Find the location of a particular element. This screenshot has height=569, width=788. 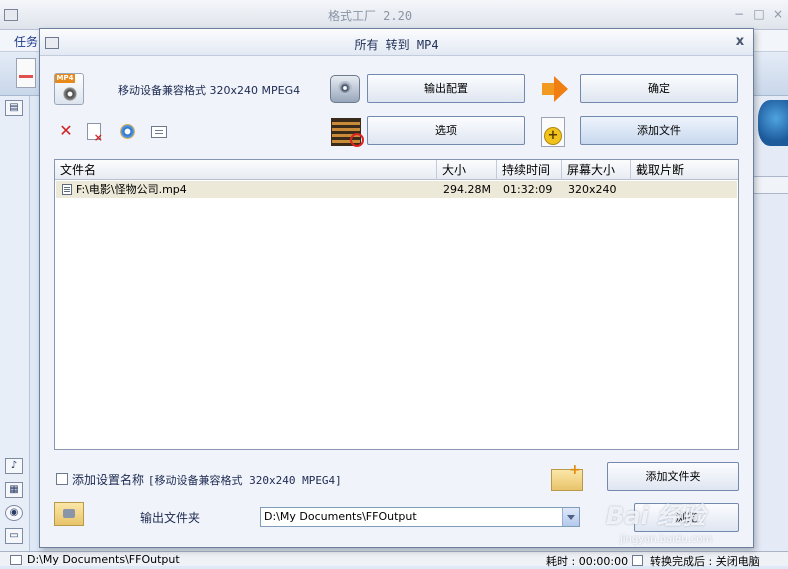

row-screen-size: 320x240 is located at coordinates (592, 189).